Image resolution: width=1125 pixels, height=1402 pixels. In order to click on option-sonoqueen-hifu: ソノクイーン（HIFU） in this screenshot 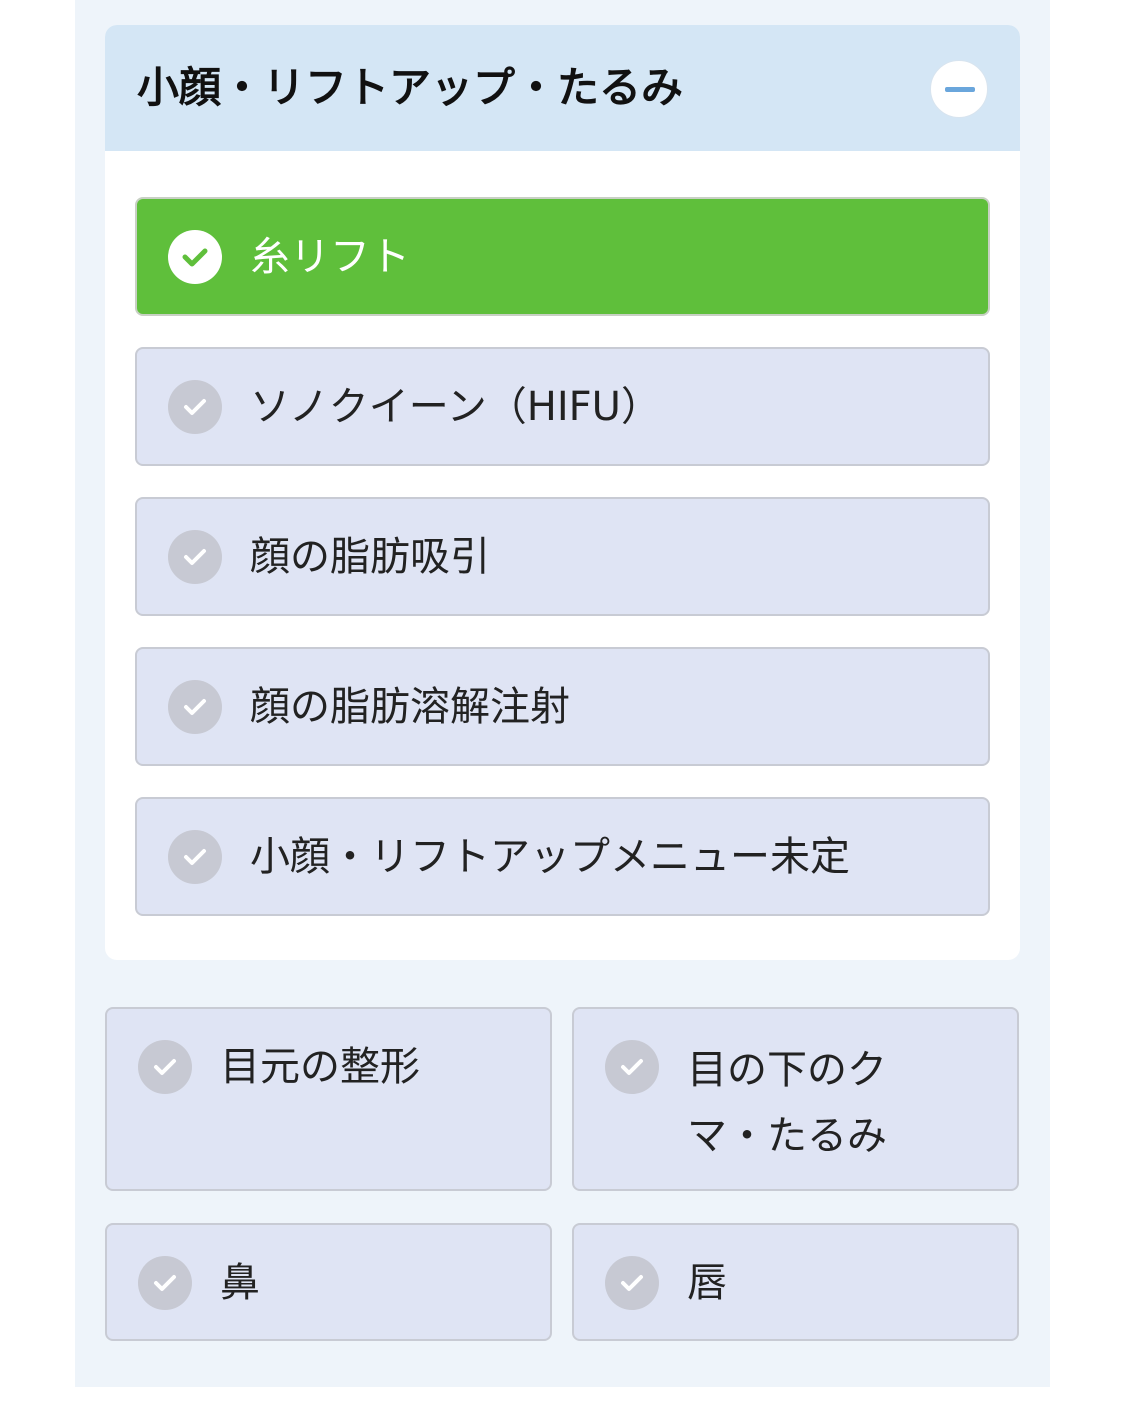, I will do `click(562, 406)`.